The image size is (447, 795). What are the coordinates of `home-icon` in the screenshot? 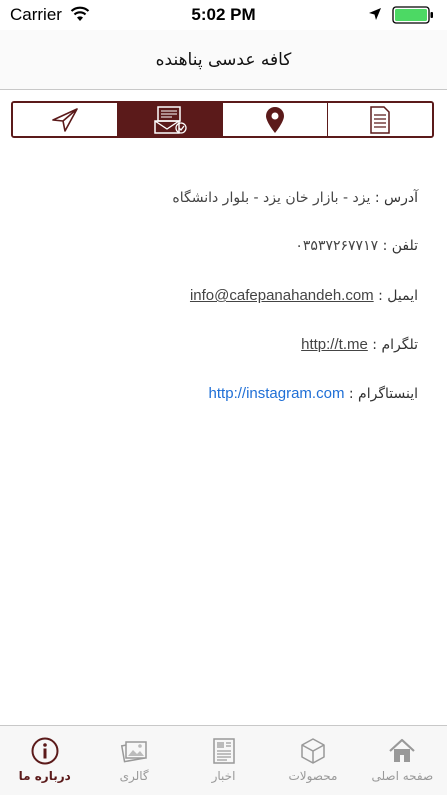 It's located at (402, 750).